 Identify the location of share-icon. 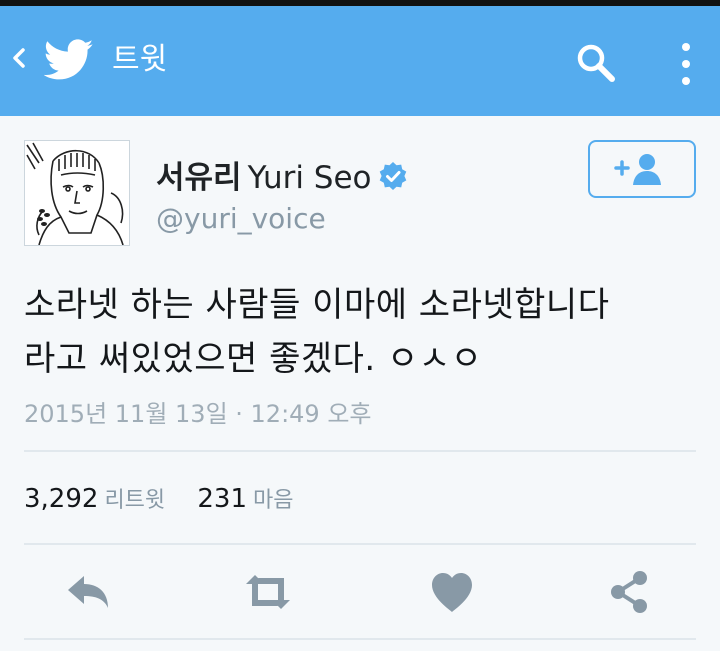
(630, 592).